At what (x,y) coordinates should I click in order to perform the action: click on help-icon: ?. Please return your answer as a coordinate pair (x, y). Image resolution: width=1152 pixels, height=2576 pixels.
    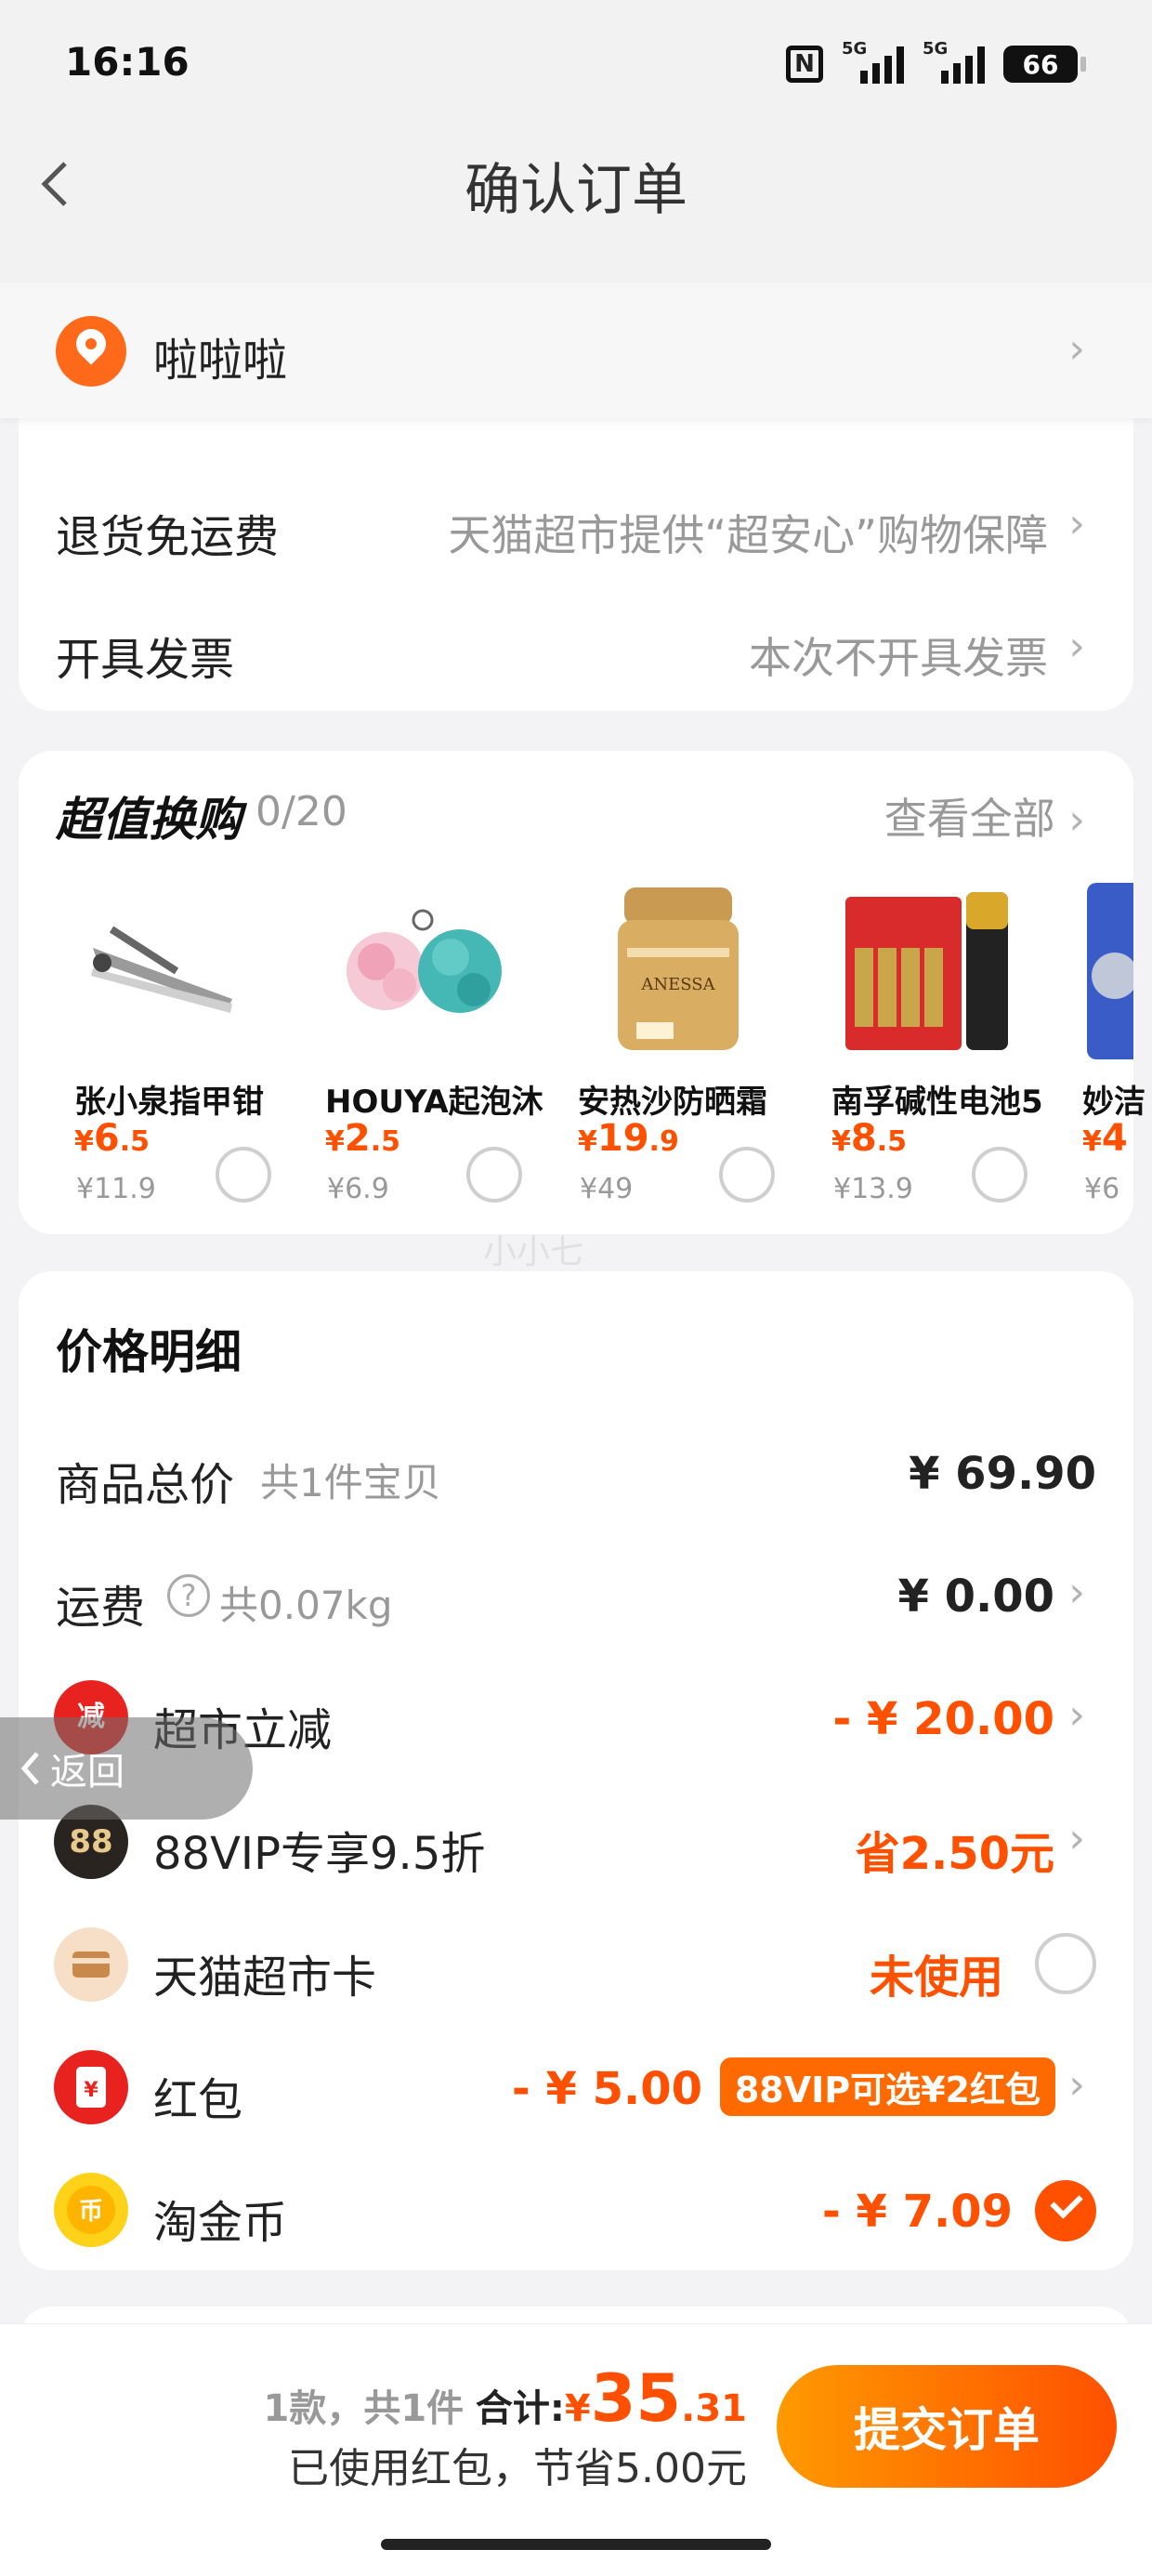
    Looking at the image, I should click on (188, 1595).